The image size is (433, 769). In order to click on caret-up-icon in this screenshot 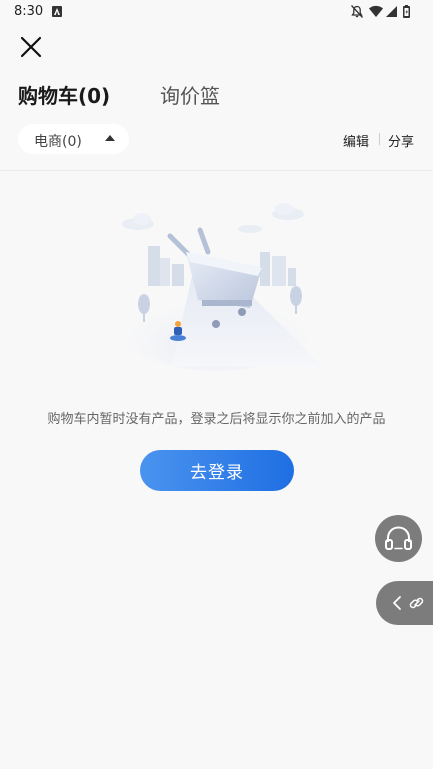, I will do `click(110, 138)`.